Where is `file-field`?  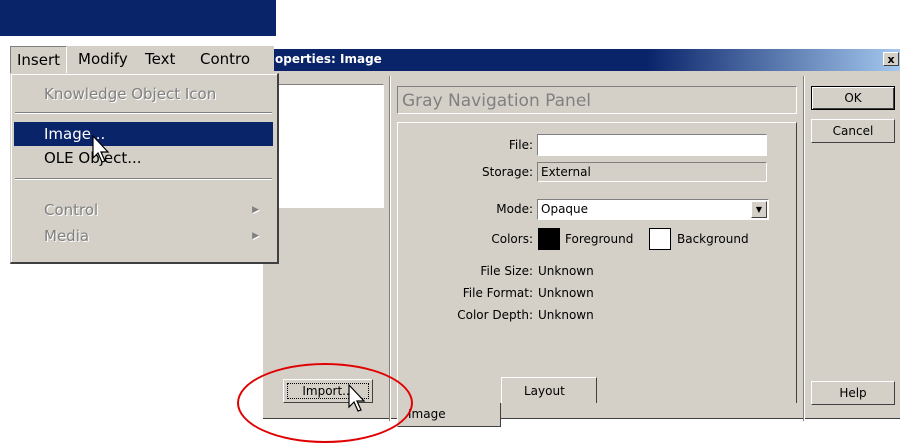 file-field is located at coordinates (652, 145).